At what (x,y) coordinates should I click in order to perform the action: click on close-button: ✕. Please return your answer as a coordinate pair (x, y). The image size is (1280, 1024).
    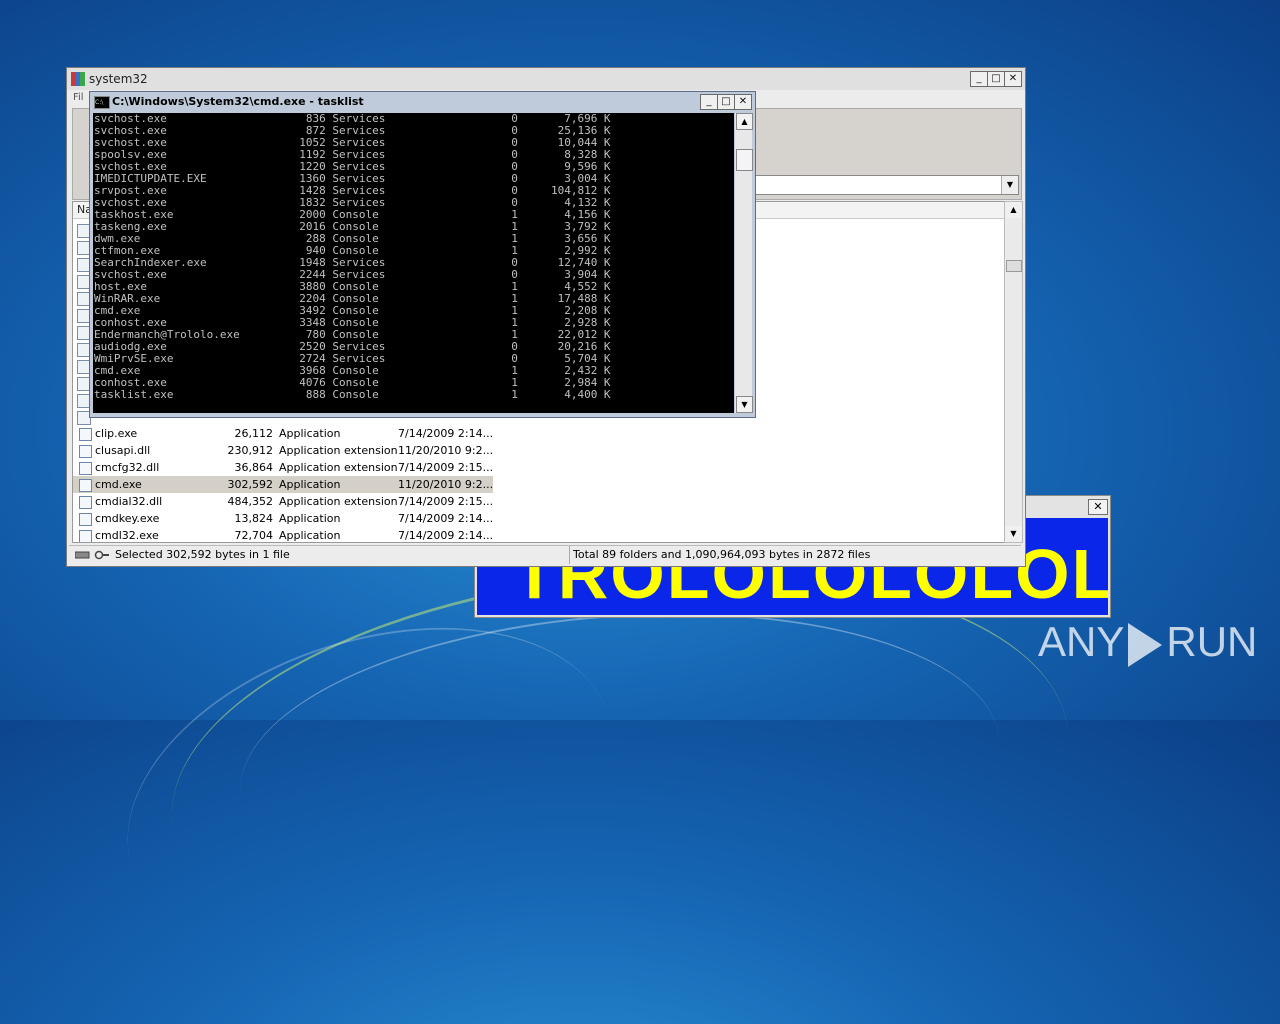
    Looking at the image, I should click on (1013, 79).